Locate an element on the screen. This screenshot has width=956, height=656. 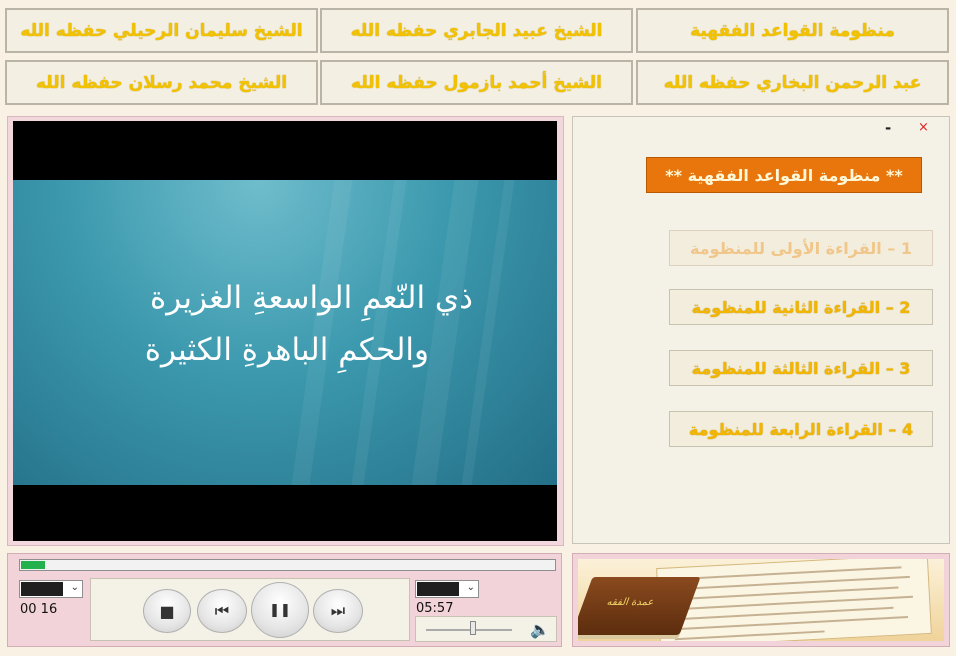
nav-label: الشيخ عبيد الجابري حفظه الله is located at coordinates (476, 30).